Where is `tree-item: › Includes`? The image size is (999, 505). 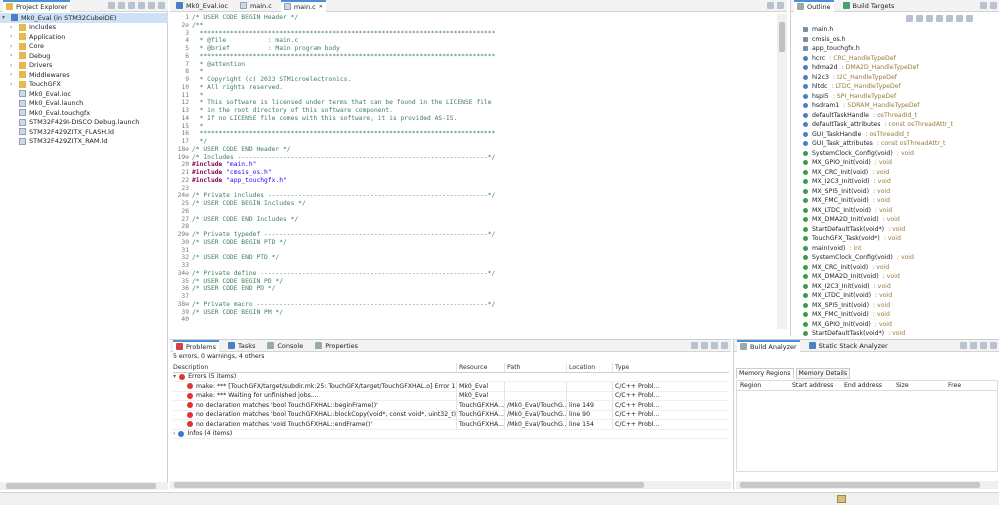
tree-item: › Includes is located at coordinates (84, 28).